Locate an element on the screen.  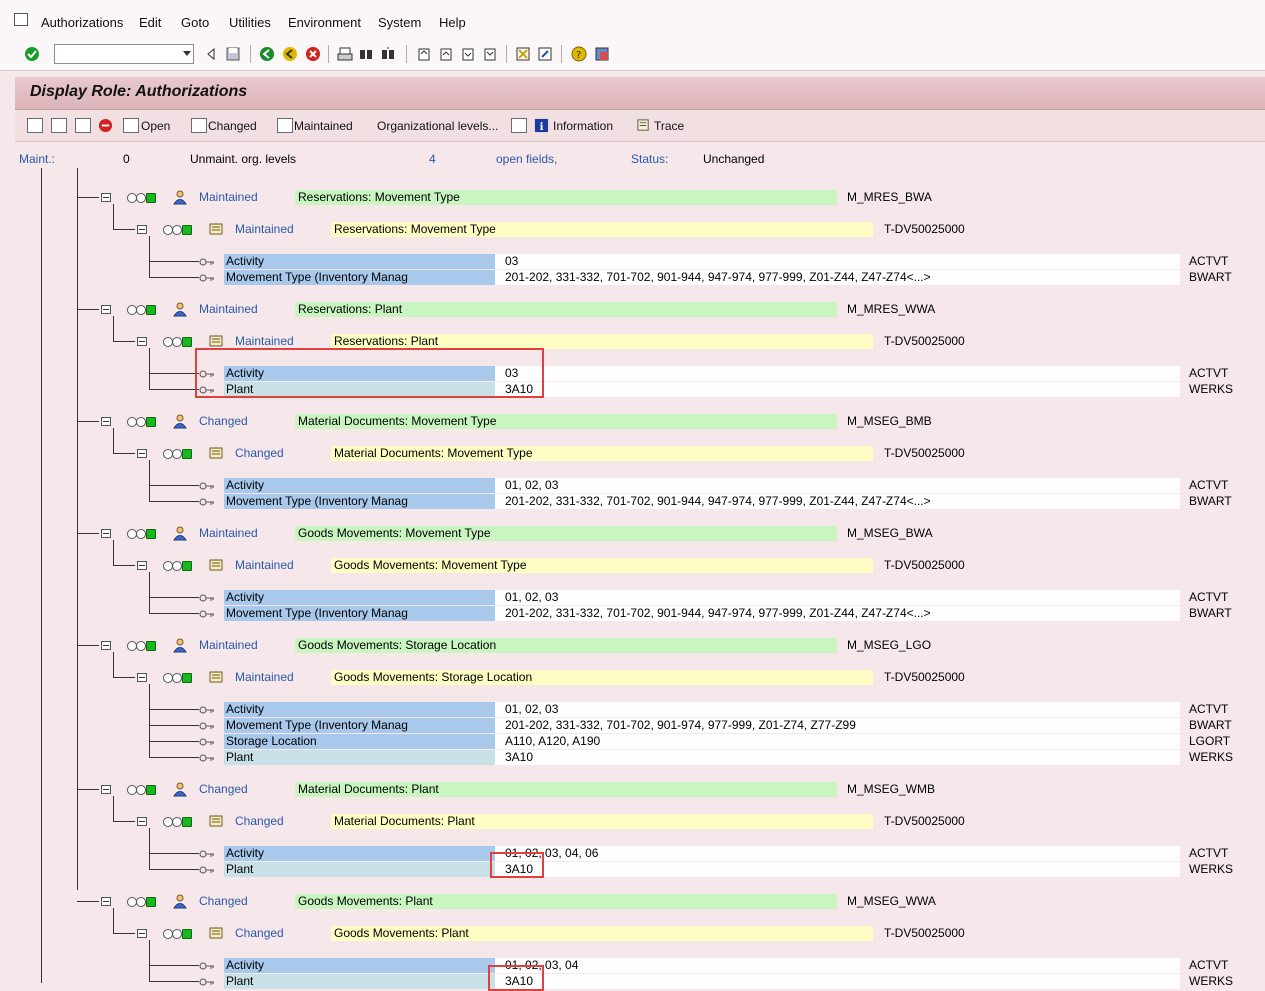
field-id: BWART is located at coordinates (1210, 501).